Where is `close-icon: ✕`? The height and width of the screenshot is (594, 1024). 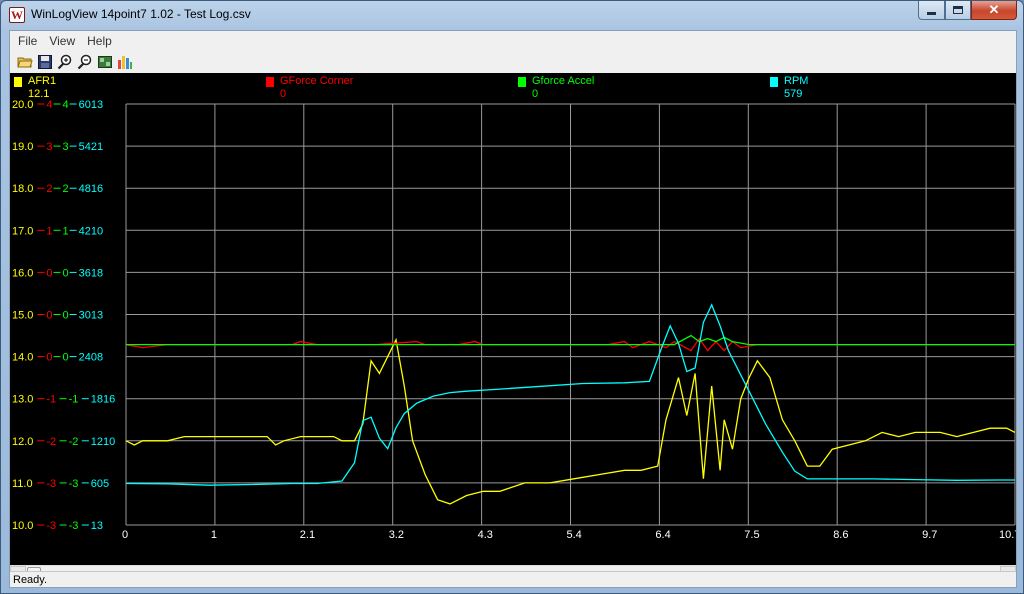 close-icon: ✕ is located at coordinates (994, 9).